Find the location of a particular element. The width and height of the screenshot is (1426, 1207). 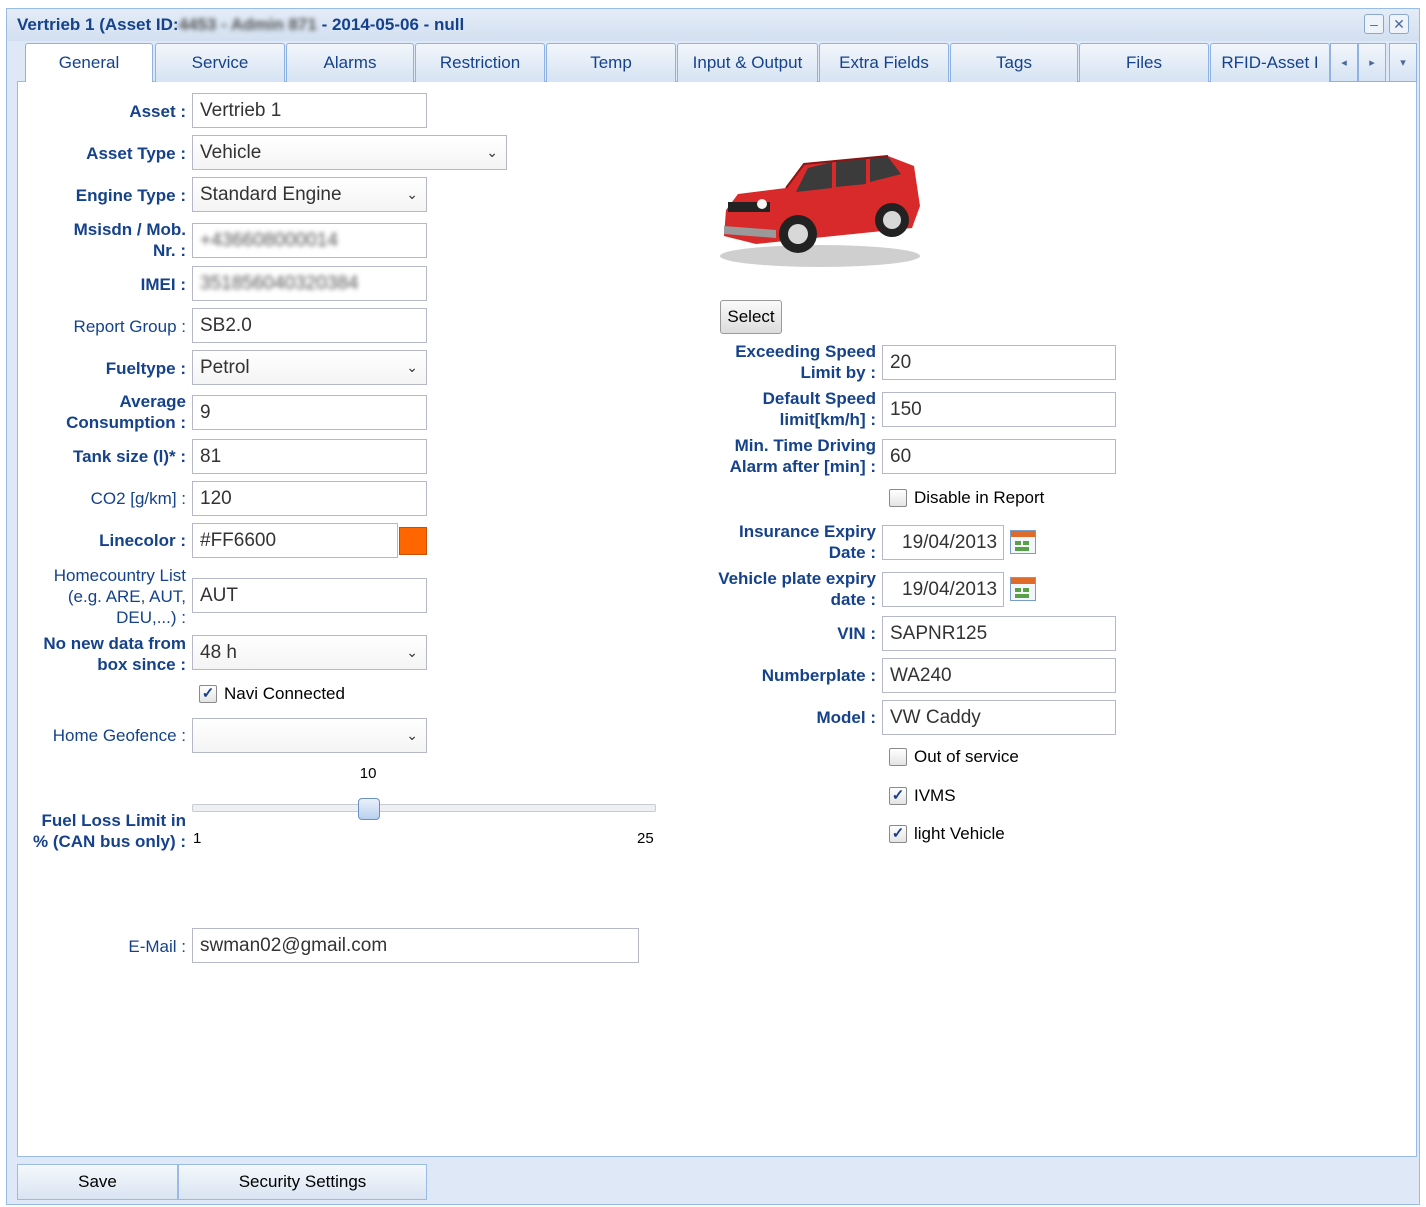

out-of-service-label: Out of service is located at coordinates (966, 756).